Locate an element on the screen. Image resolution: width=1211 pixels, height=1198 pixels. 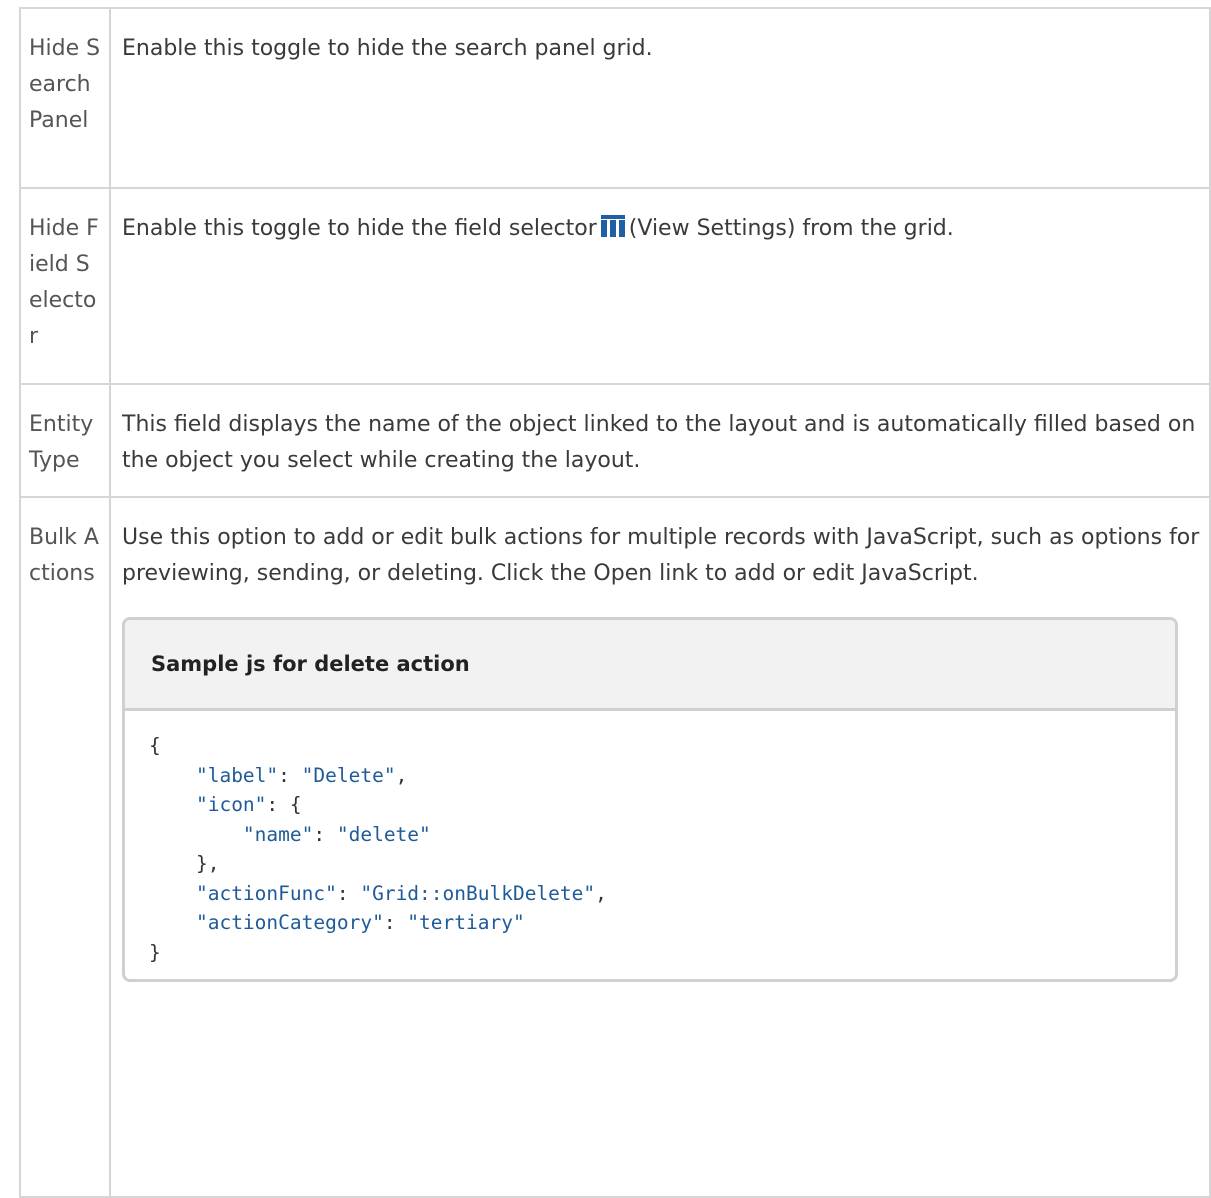
property-name: Entity Type is located at coordinates (65, 440).